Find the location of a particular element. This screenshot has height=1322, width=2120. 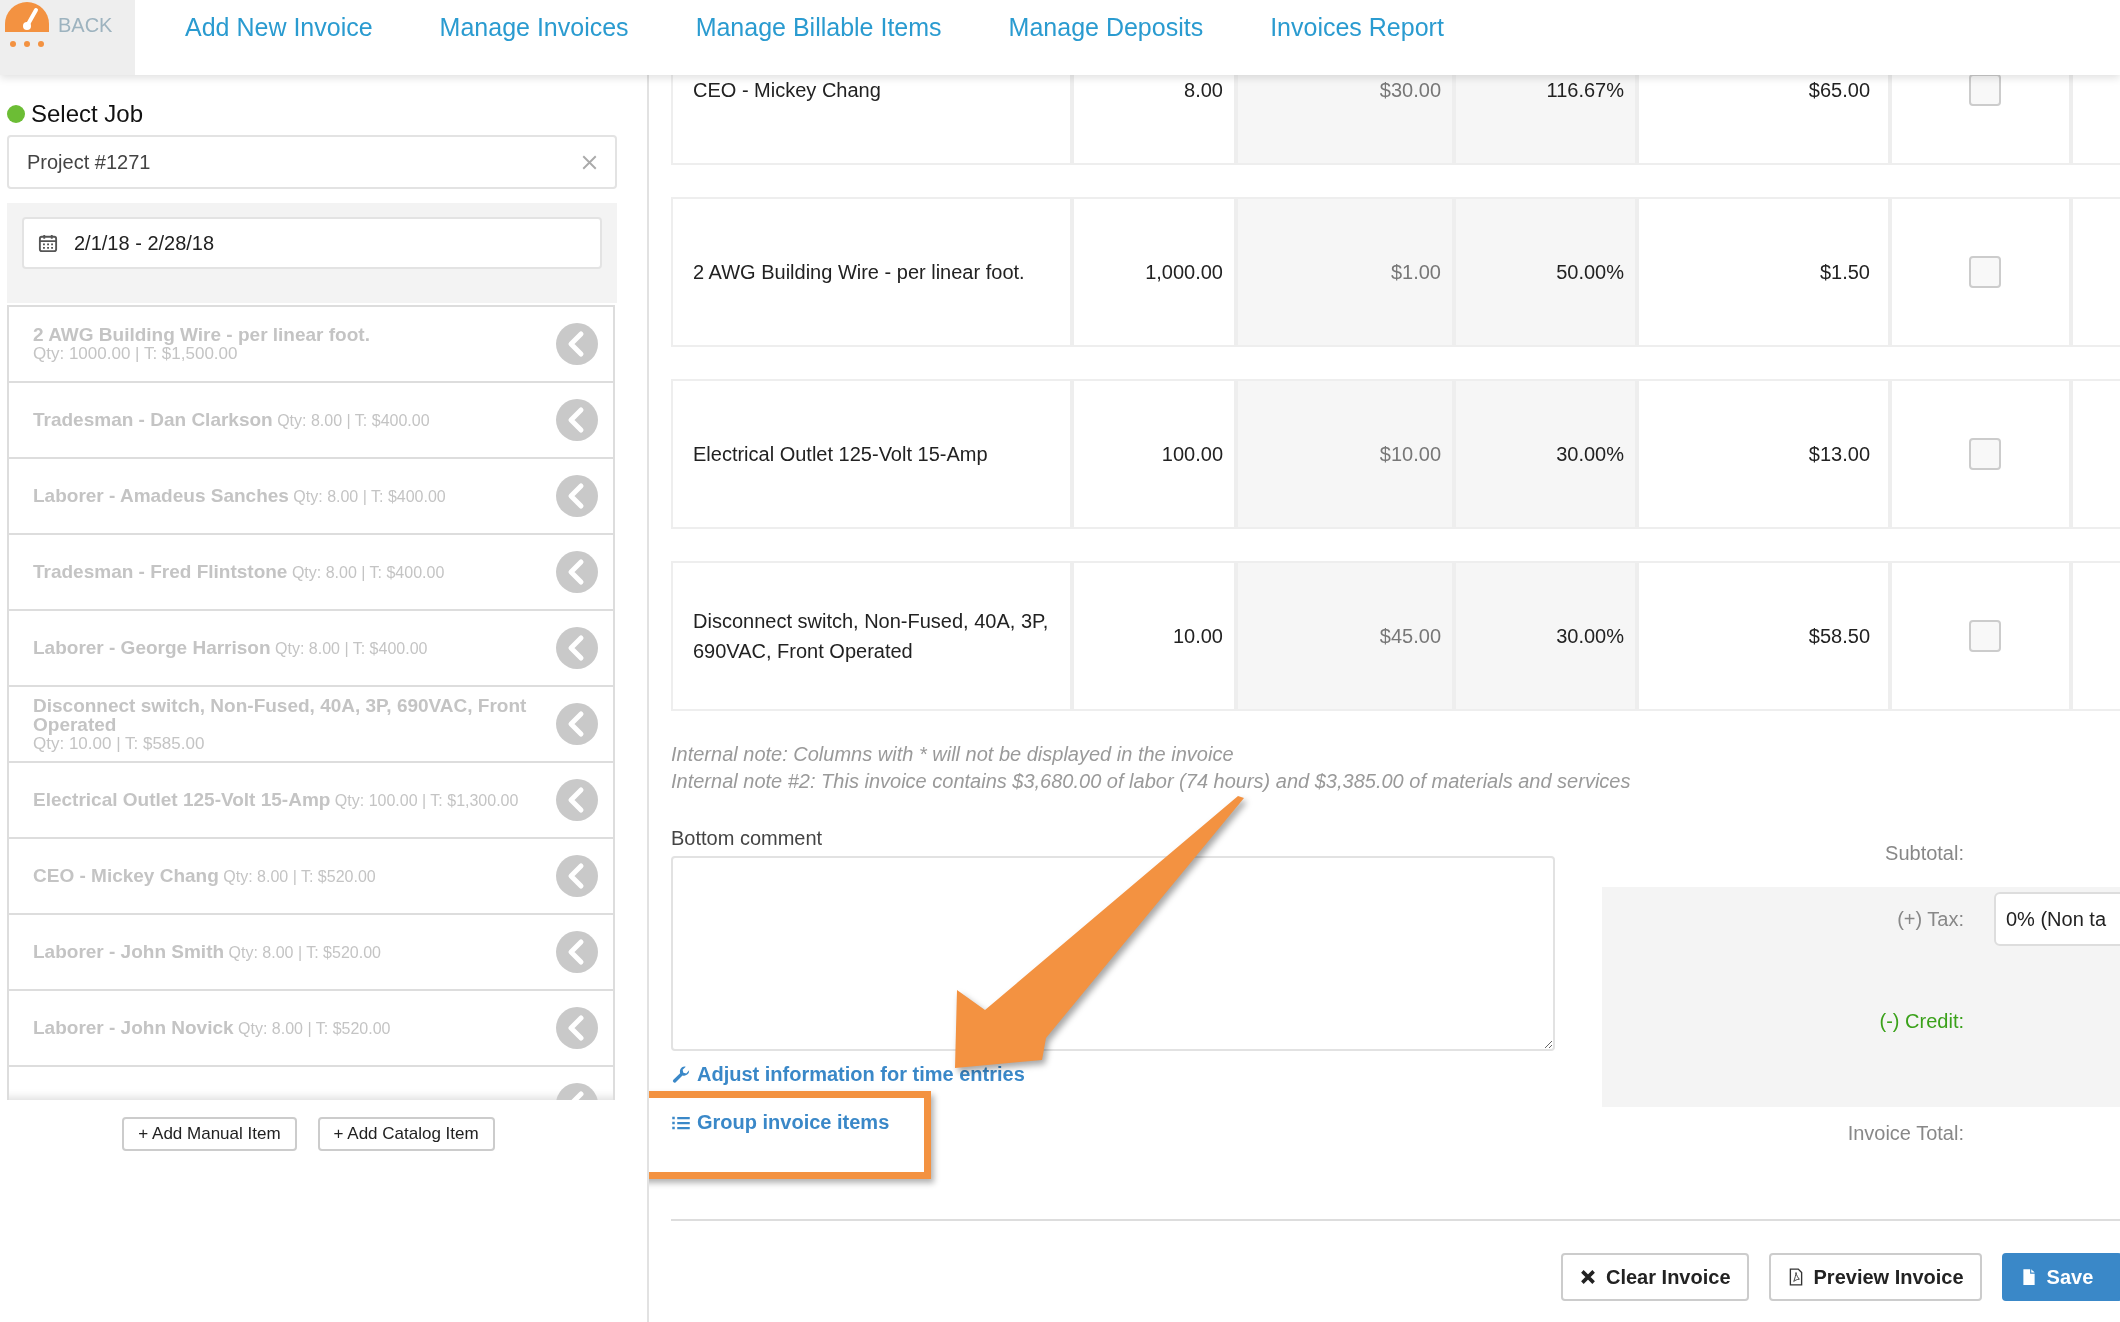

date-range-field: 2/1/18 - 2/28/18 is located at coordinates (312, 243).